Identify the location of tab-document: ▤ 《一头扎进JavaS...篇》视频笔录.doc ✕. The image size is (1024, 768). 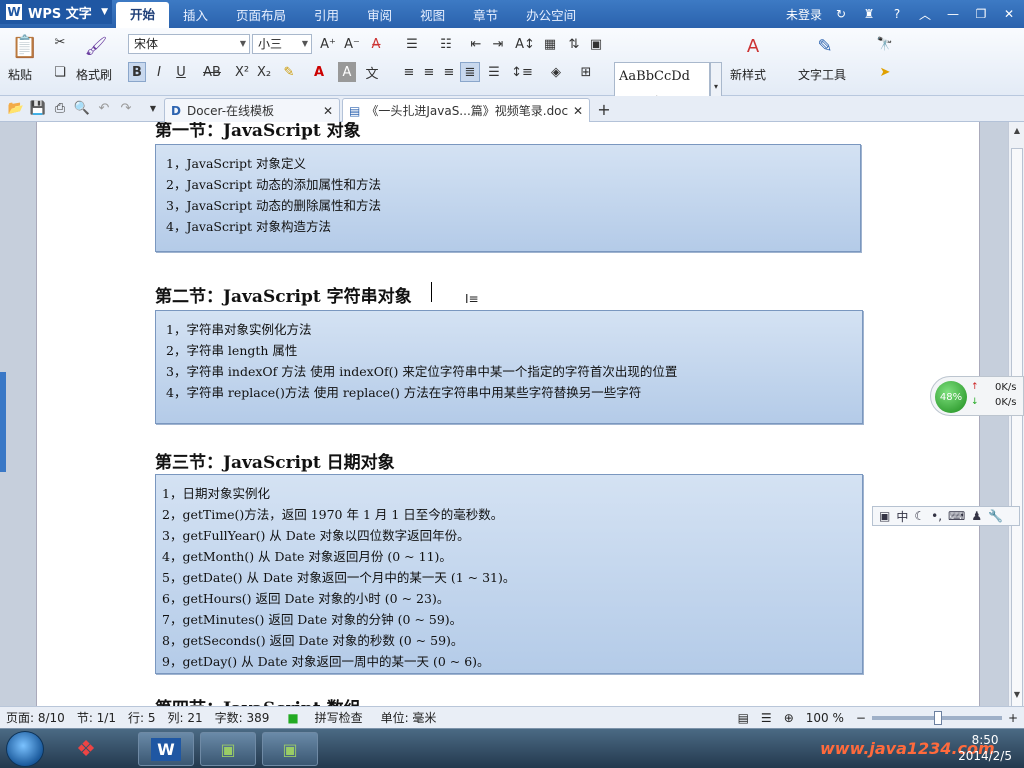
(466, 110).